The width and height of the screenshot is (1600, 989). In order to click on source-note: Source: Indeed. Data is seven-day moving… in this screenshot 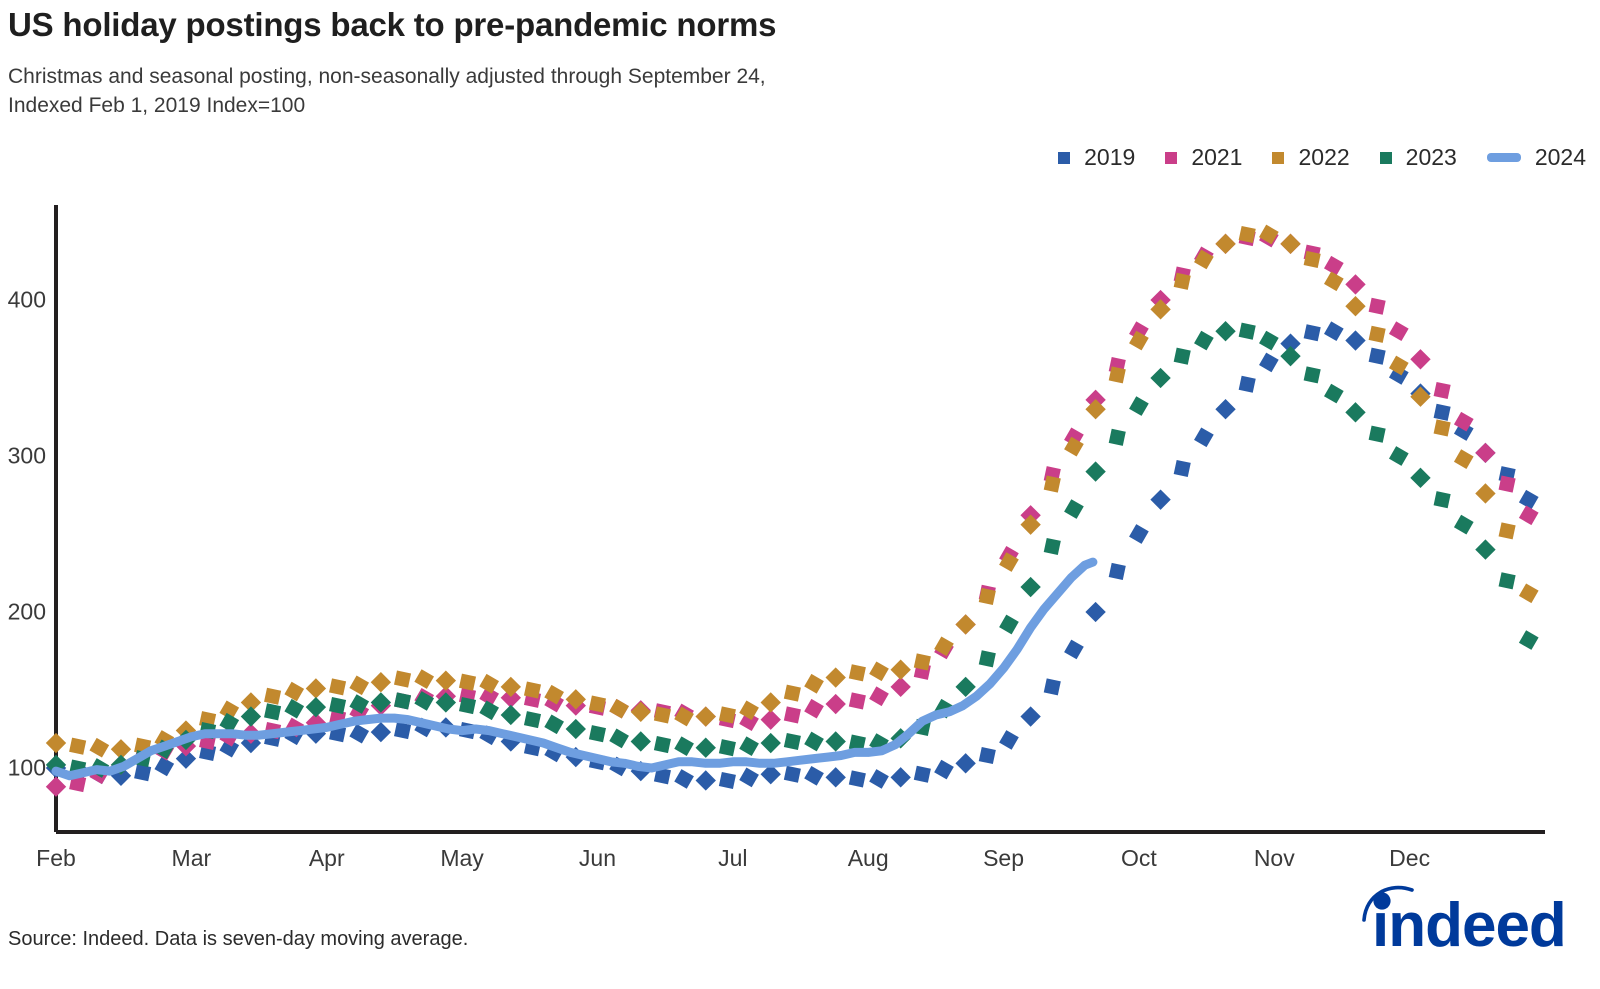, I will do `click(238, 939)`.